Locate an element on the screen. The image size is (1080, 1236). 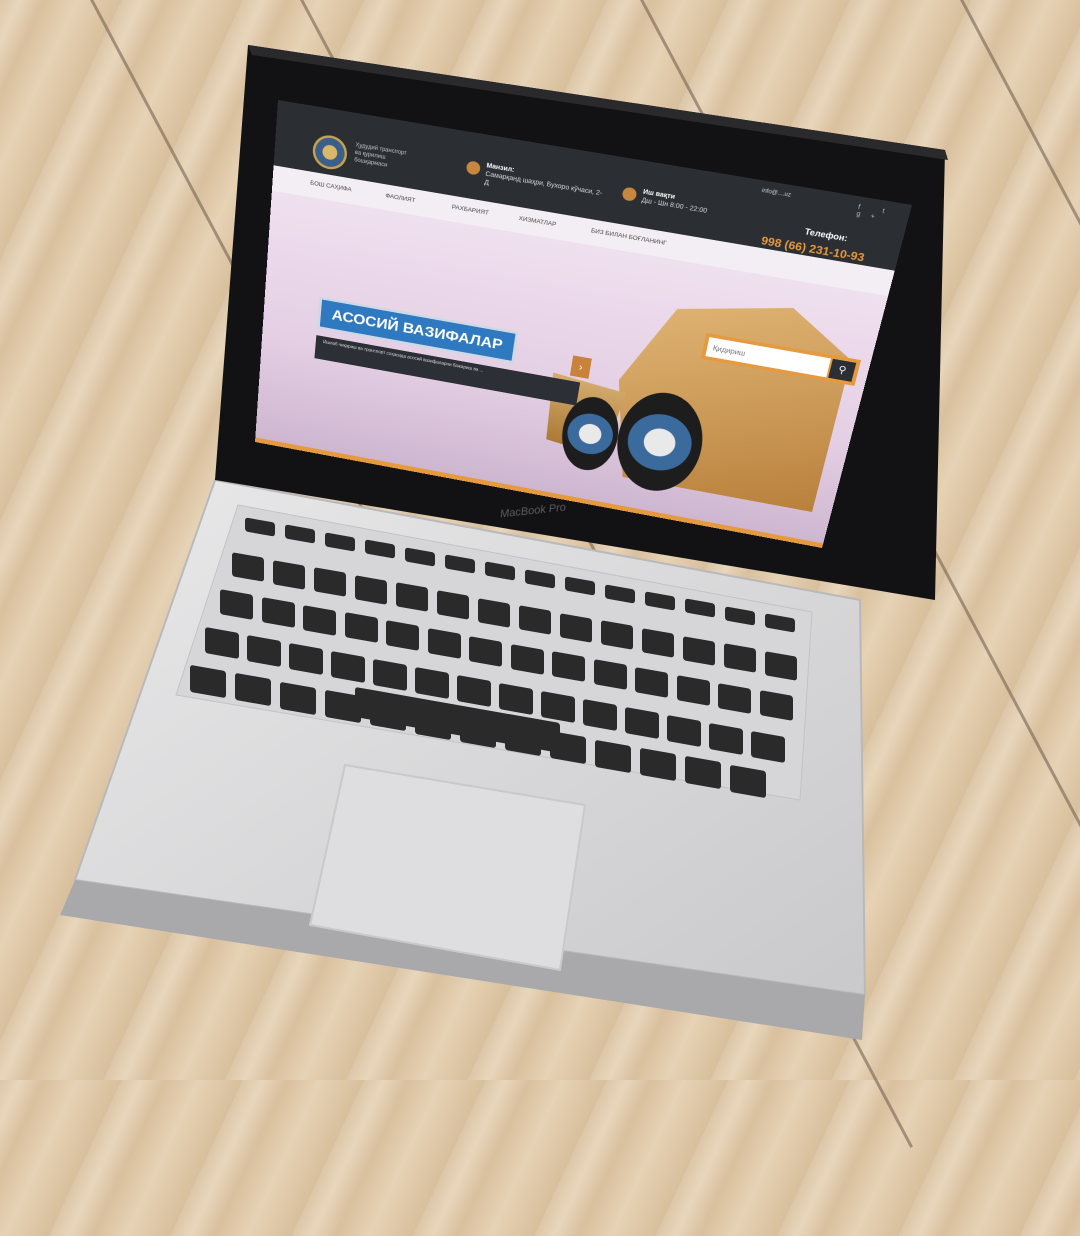
address-value: Самарқанд шаҳри, Бухоро кўчаси, 2-Д is located at coordinates (543, 184).